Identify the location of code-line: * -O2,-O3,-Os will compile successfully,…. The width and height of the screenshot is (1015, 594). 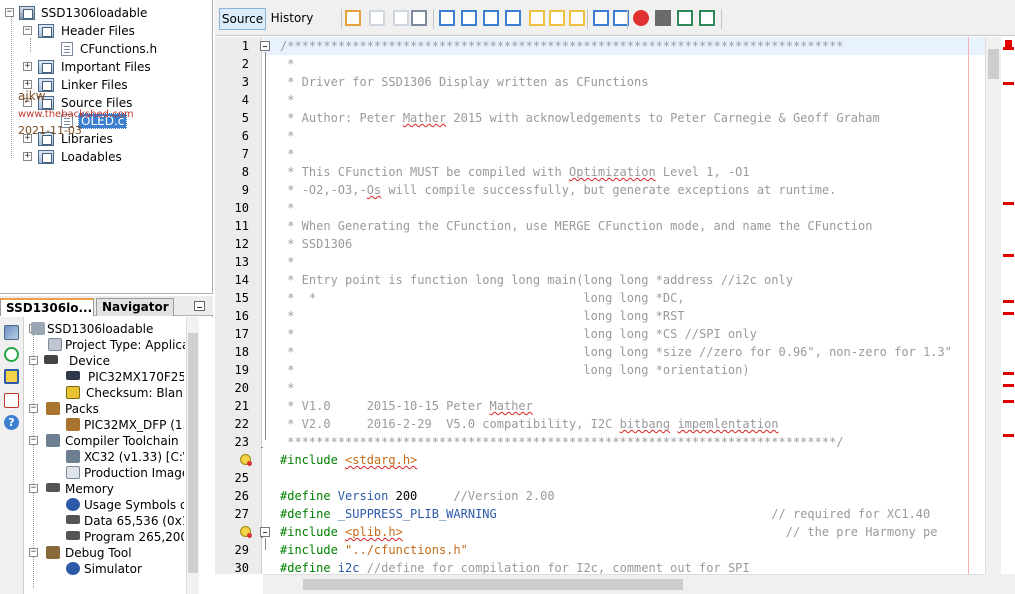
(558, 190).